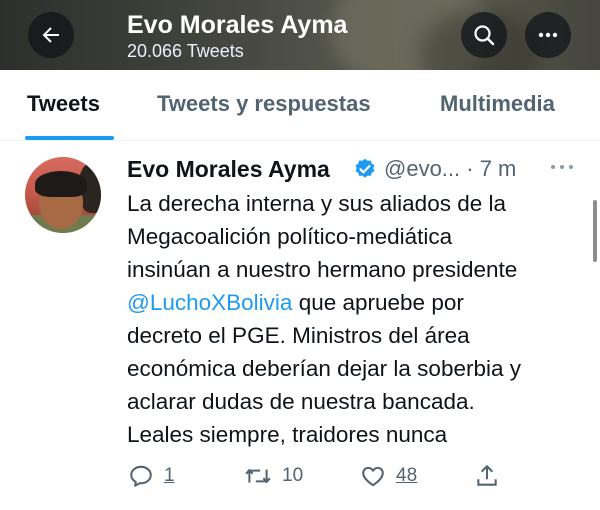  What do you see at coordinates (258, 476) in the screenshot?
I see `retweet-icon` at bounding box center [258, 476].